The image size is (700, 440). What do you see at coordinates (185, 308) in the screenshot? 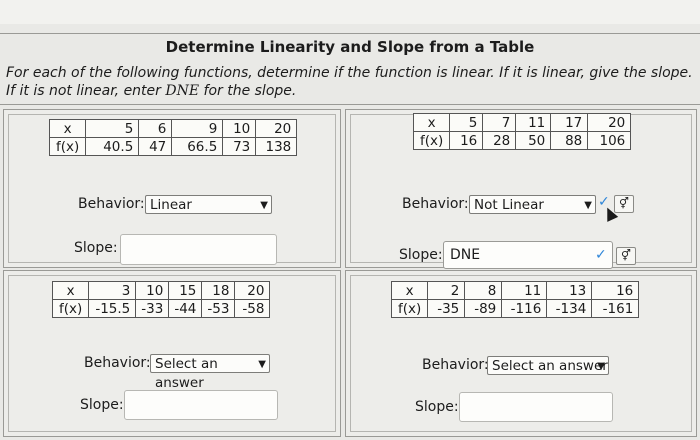
I see `table-cell: -44` at bounding box center [185, 308].